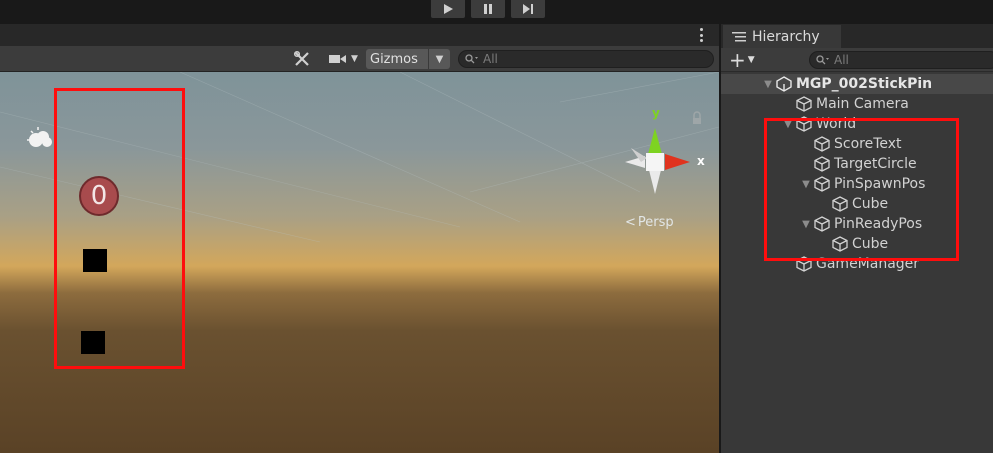 The image size is (993, 453). What do you see at coordinates (862, 104) in the screenshot?
I see `hierarchy-item-label: Main Camera` at bounding box center [862, 104].